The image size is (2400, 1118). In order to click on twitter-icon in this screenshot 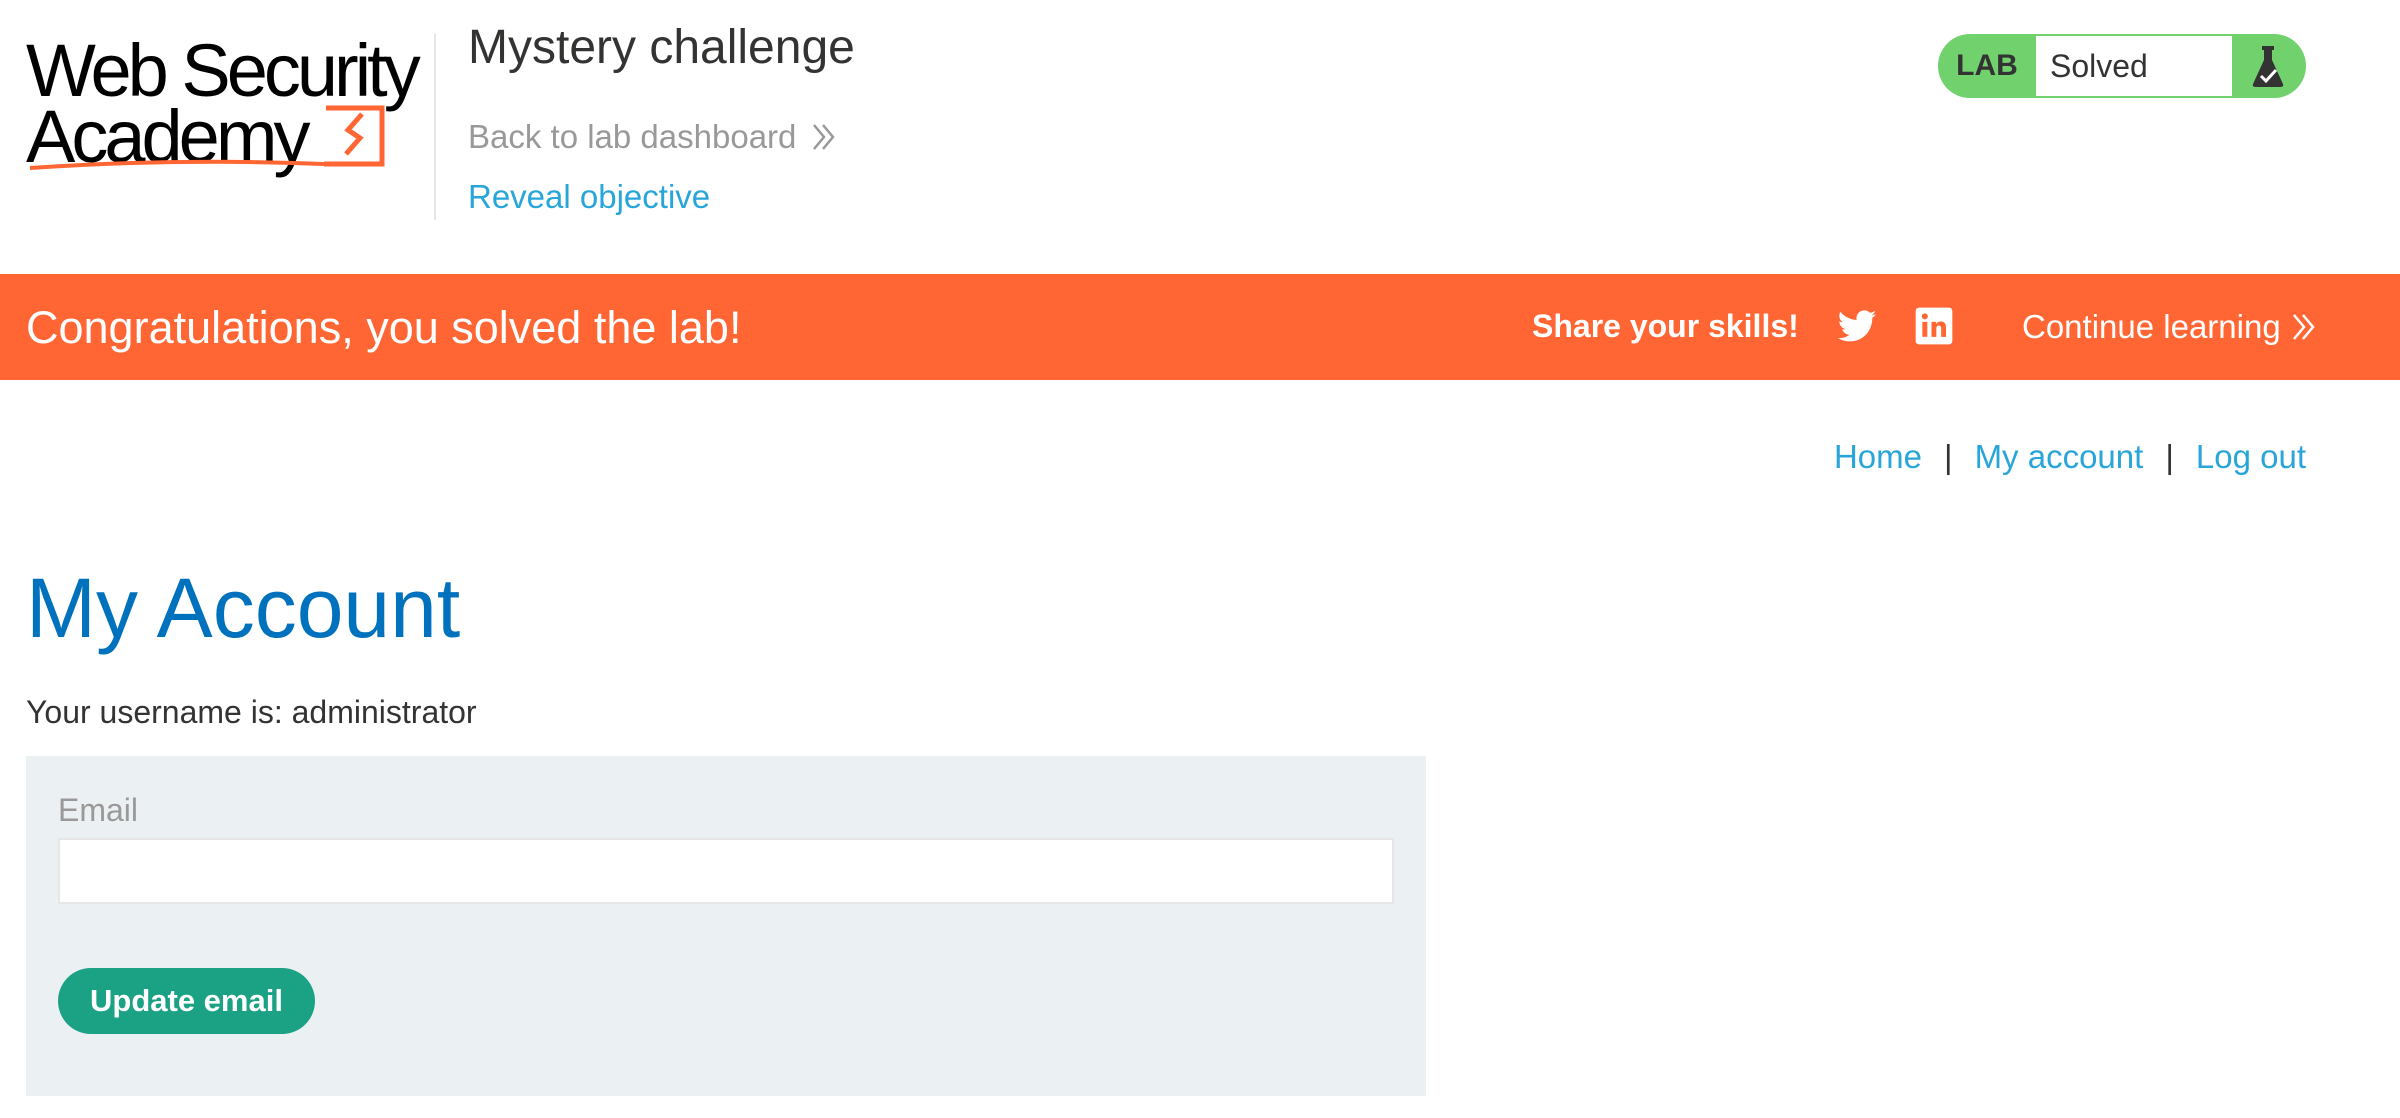, I will do `click(1857, 327)`.